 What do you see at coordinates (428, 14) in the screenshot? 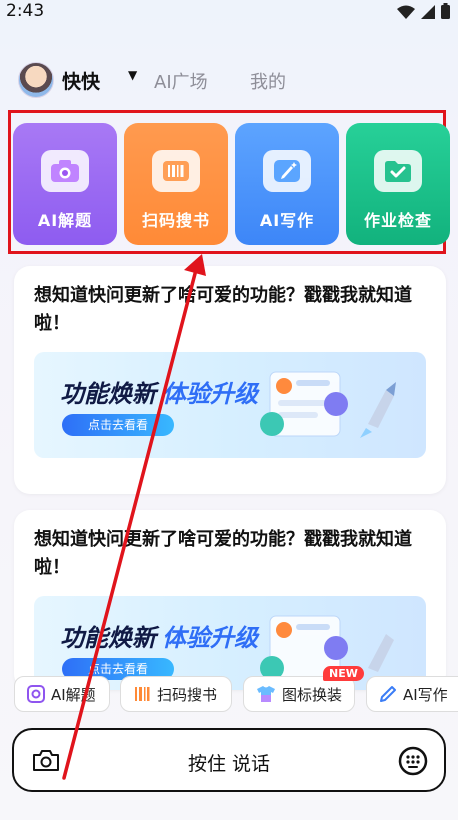
I see `signal-icon` at bounding box center [428, 14].